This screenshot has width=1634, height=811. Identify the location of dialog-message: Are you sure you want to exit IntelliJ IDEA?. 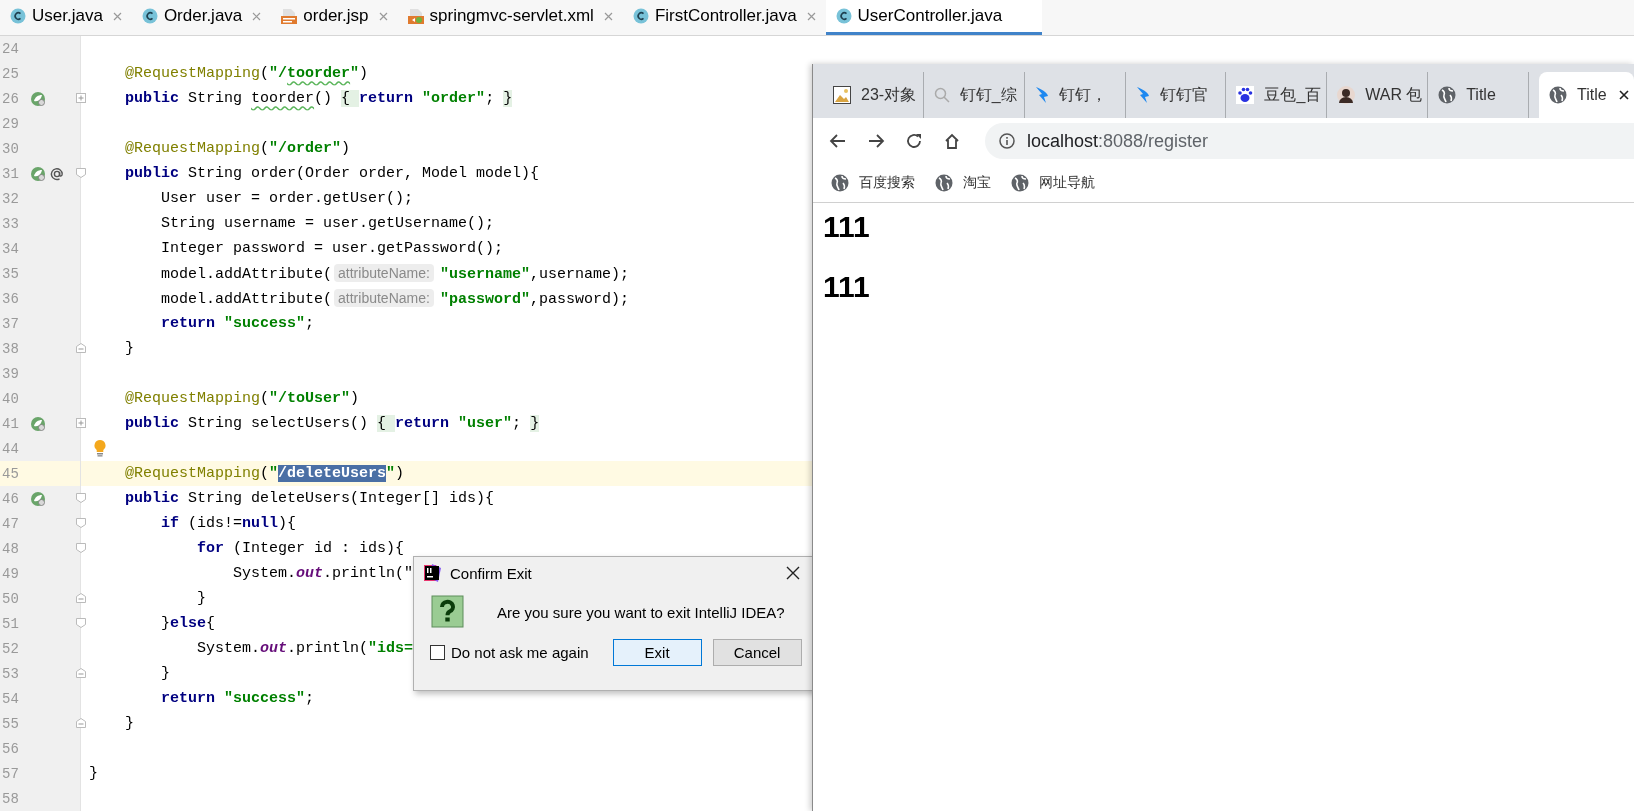
(641, 612).